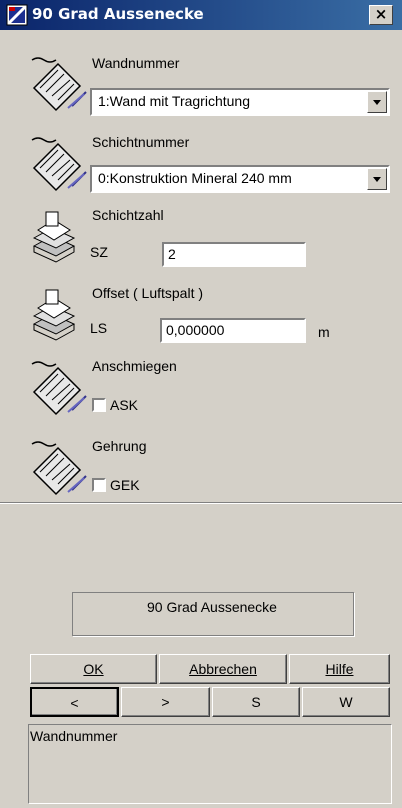 The height and width of the screenshot is (808, 402). I want to click on name-display: 90 Grad Aussenecke, so click(212, 607).